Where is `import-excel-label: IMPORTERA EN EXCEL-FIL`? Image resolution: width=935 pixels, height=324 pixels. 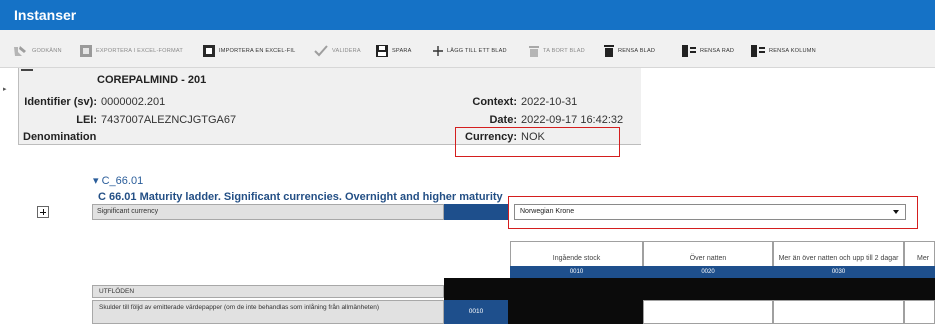
import-excel-label: IMPORTERA EN EXCEL-FIL is located at coordinates (257, 51).